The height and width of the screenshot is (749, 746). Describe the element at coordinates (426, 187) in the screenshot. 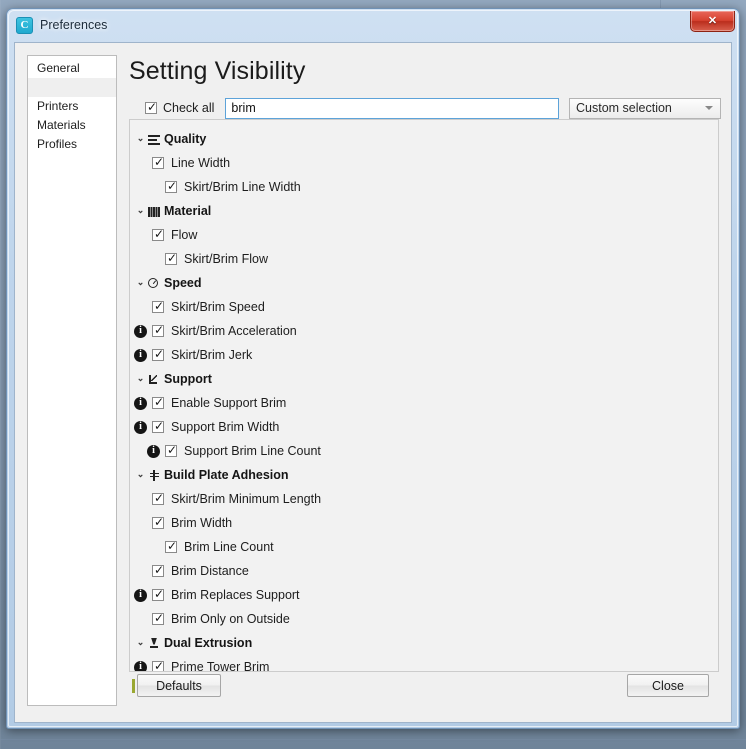

I see `tree-item-row: Skirt/Brim Line Width` at that location.